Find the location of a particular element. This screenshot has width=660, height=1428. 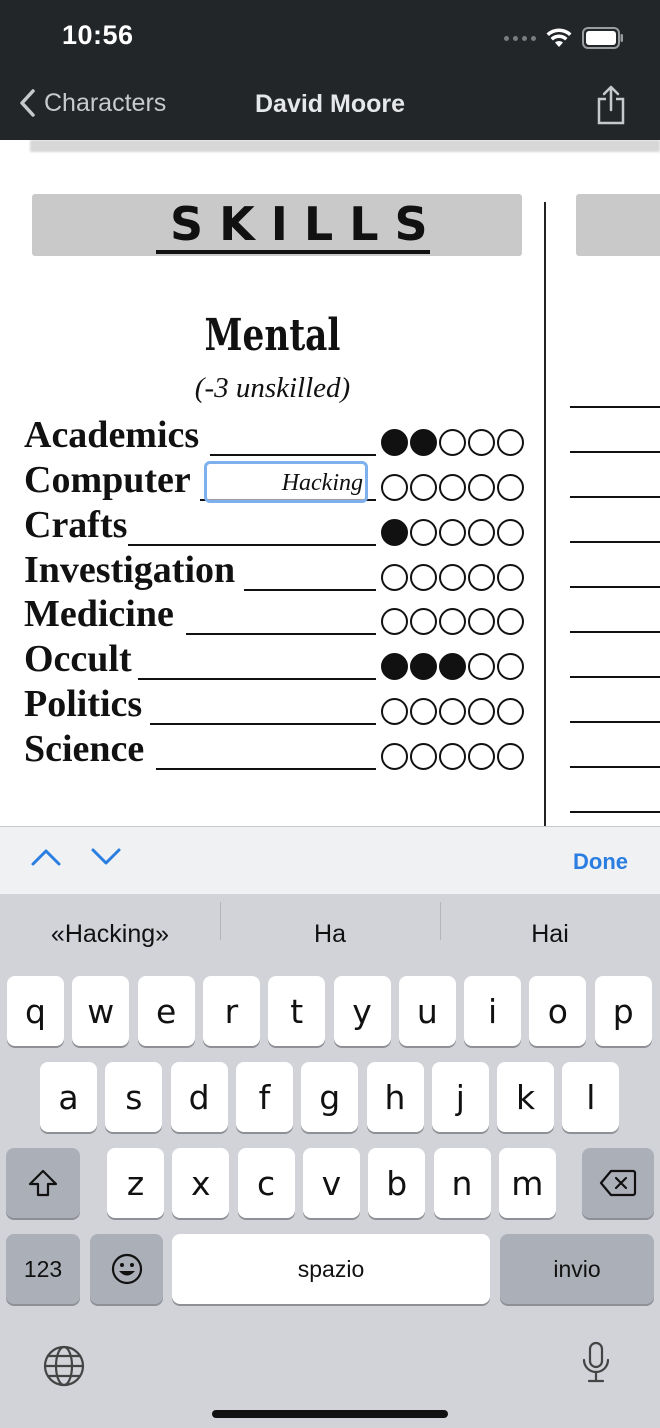

status-icons is located at coordinates (564, 38).